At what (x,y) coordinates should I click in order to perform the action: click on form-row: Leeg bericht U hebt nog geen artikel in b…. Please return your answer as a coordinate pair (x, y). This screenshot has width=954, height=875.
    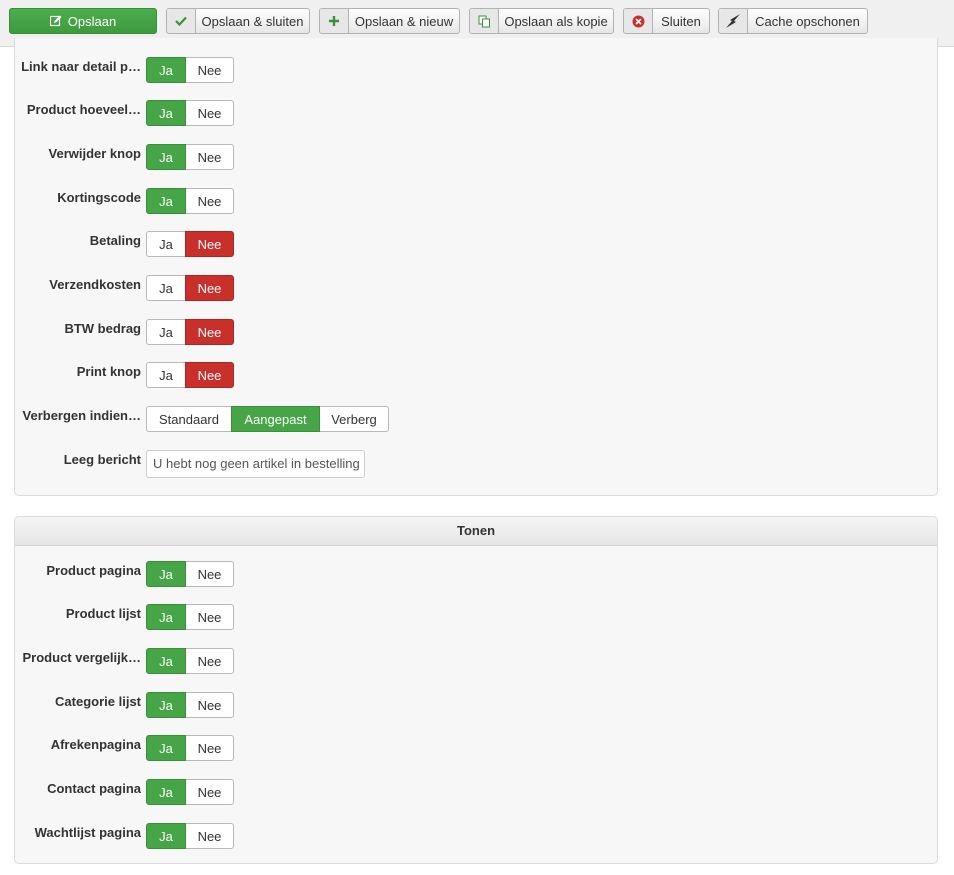
    Looking at the image, I should click on (476, 464).